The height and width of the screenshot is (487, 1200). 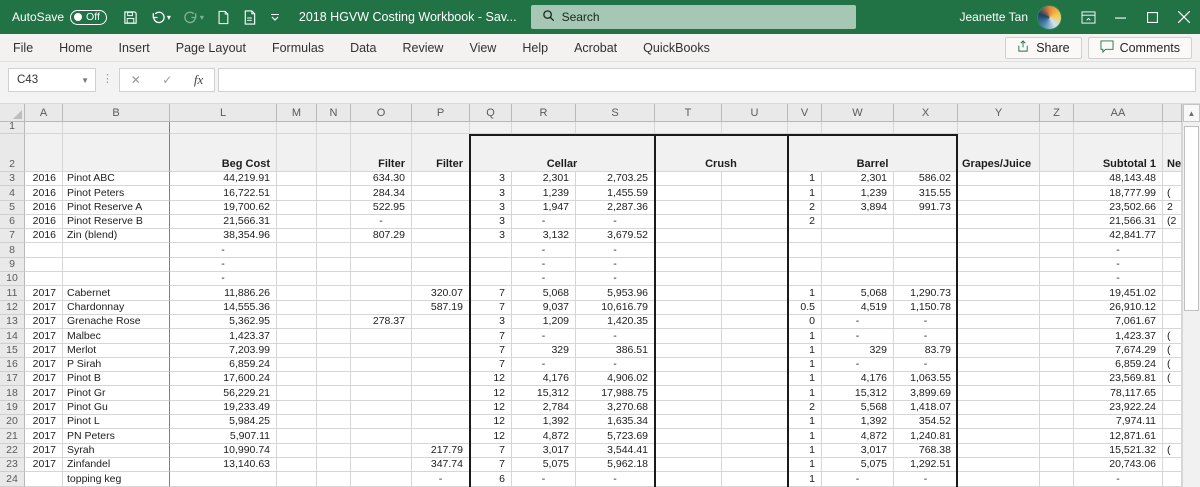 I want to click on cell-O5: 522.95, so click(x=381, y=207).